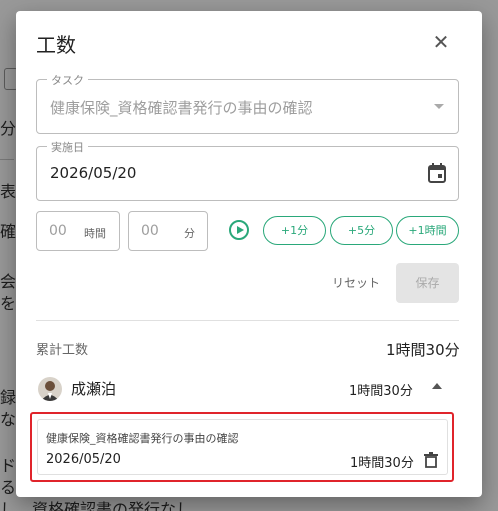 Image resolution: width=498 pixels, height=511 pixels. What do you see at coordinates (427, 283) in the screenshot?
I see `save-button: 保存` at bounding box center [427, 283].